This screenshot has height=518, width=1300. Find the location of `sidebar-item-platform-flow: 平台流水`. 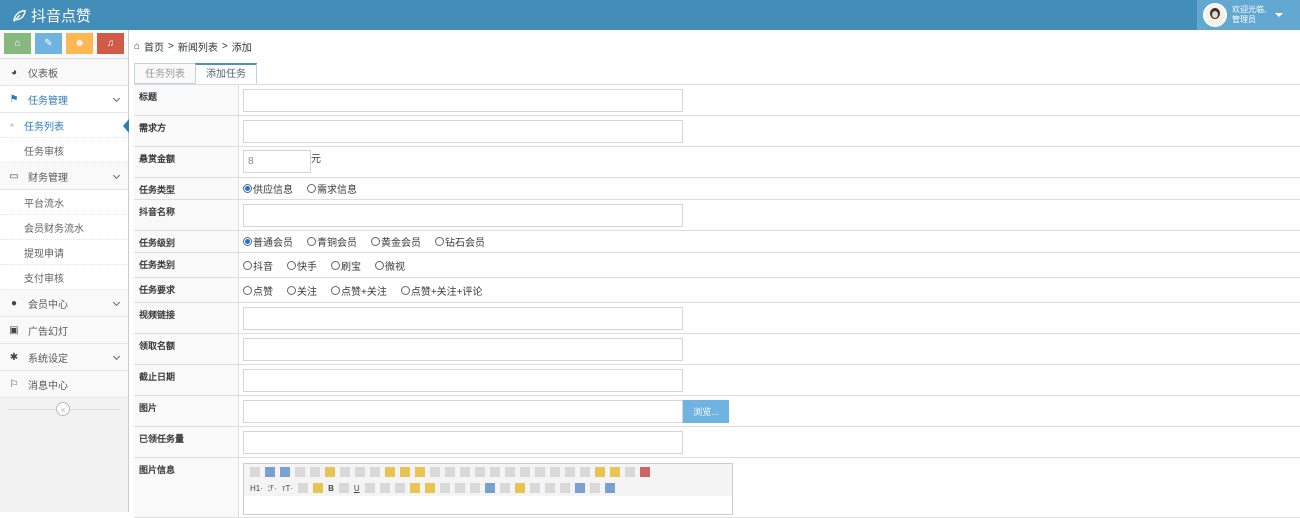

sidebar-item-platform-flow: 平台流水 is located at coordinates (64, 202).